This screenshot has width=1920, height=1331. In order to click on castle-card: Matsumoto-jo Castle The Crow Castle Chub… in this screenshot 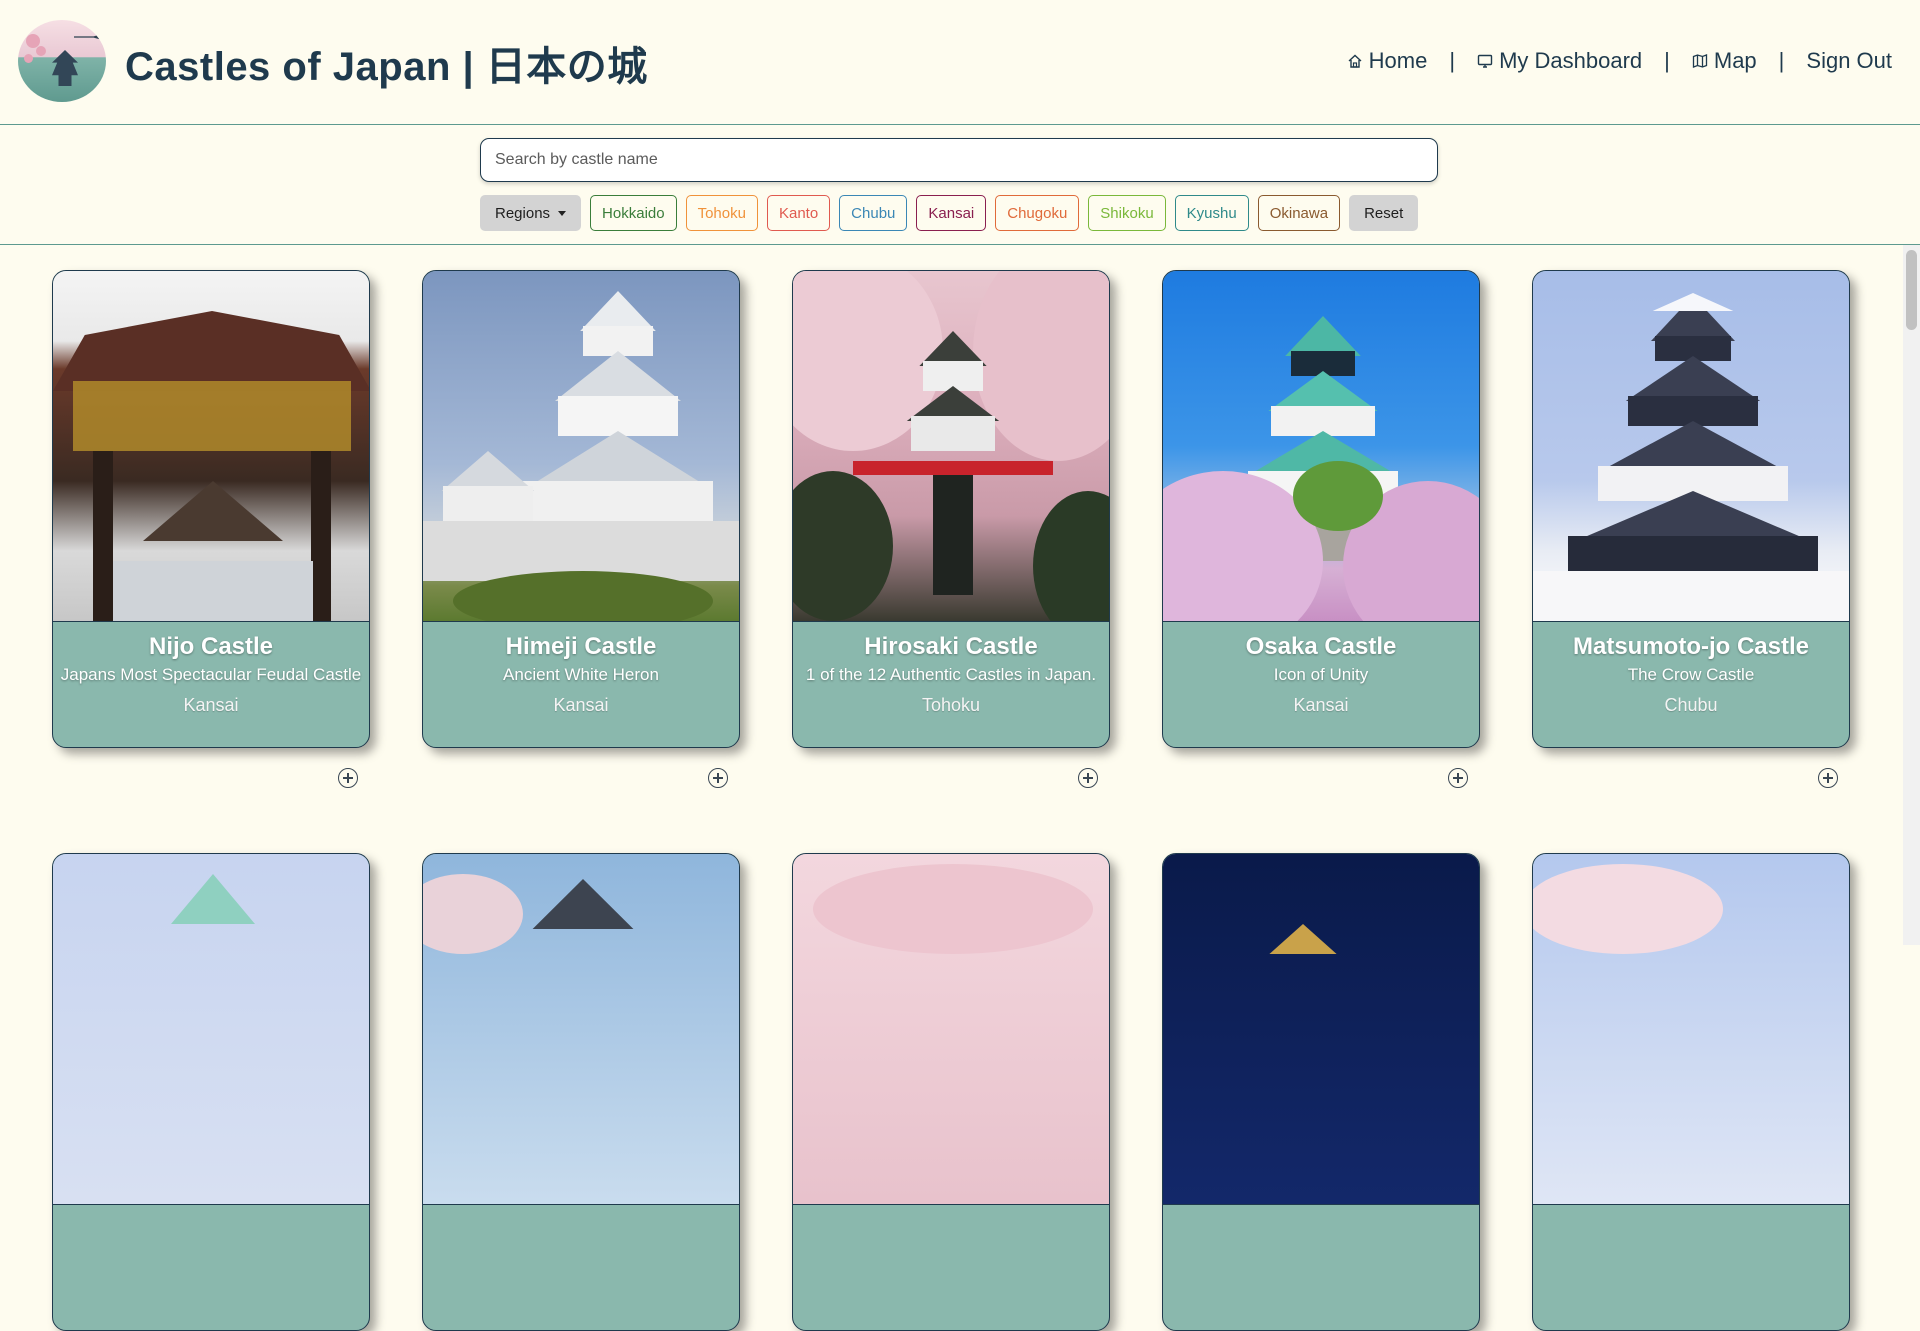, I will do `click(1691, 509)`.